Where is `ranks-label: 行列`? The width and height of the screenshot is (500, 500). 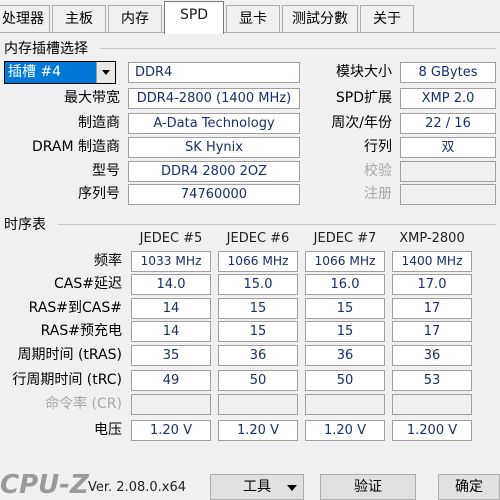 ranks-label: 行列 is located at coordinates (378, 147).